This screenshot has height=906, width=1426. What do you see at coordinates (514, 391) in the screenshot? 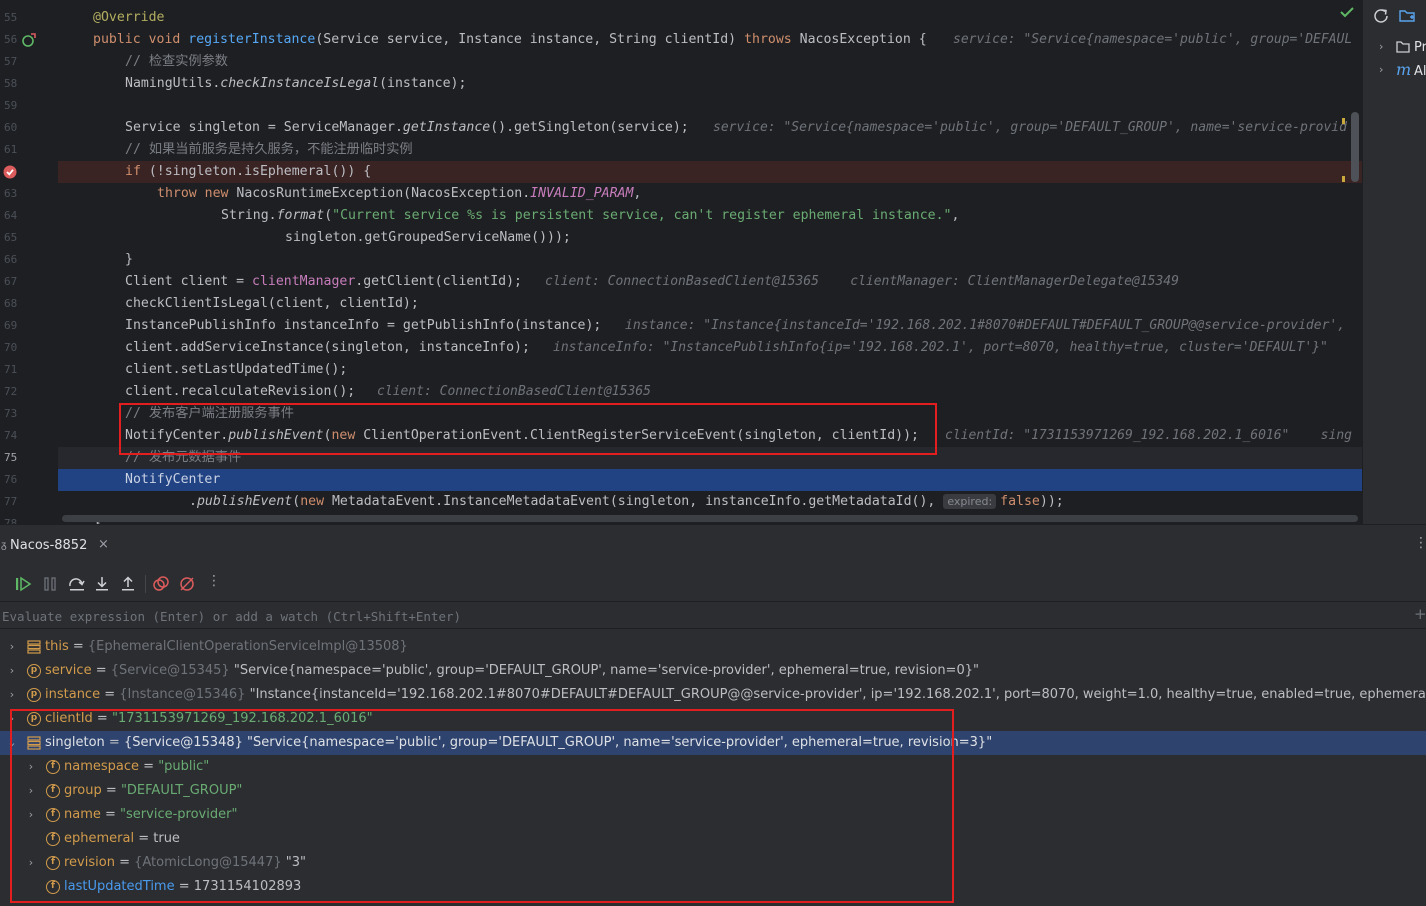
I see `inline-debug-value: client: ConnectionBasedClient@15365` at bounding box center [514, 391].